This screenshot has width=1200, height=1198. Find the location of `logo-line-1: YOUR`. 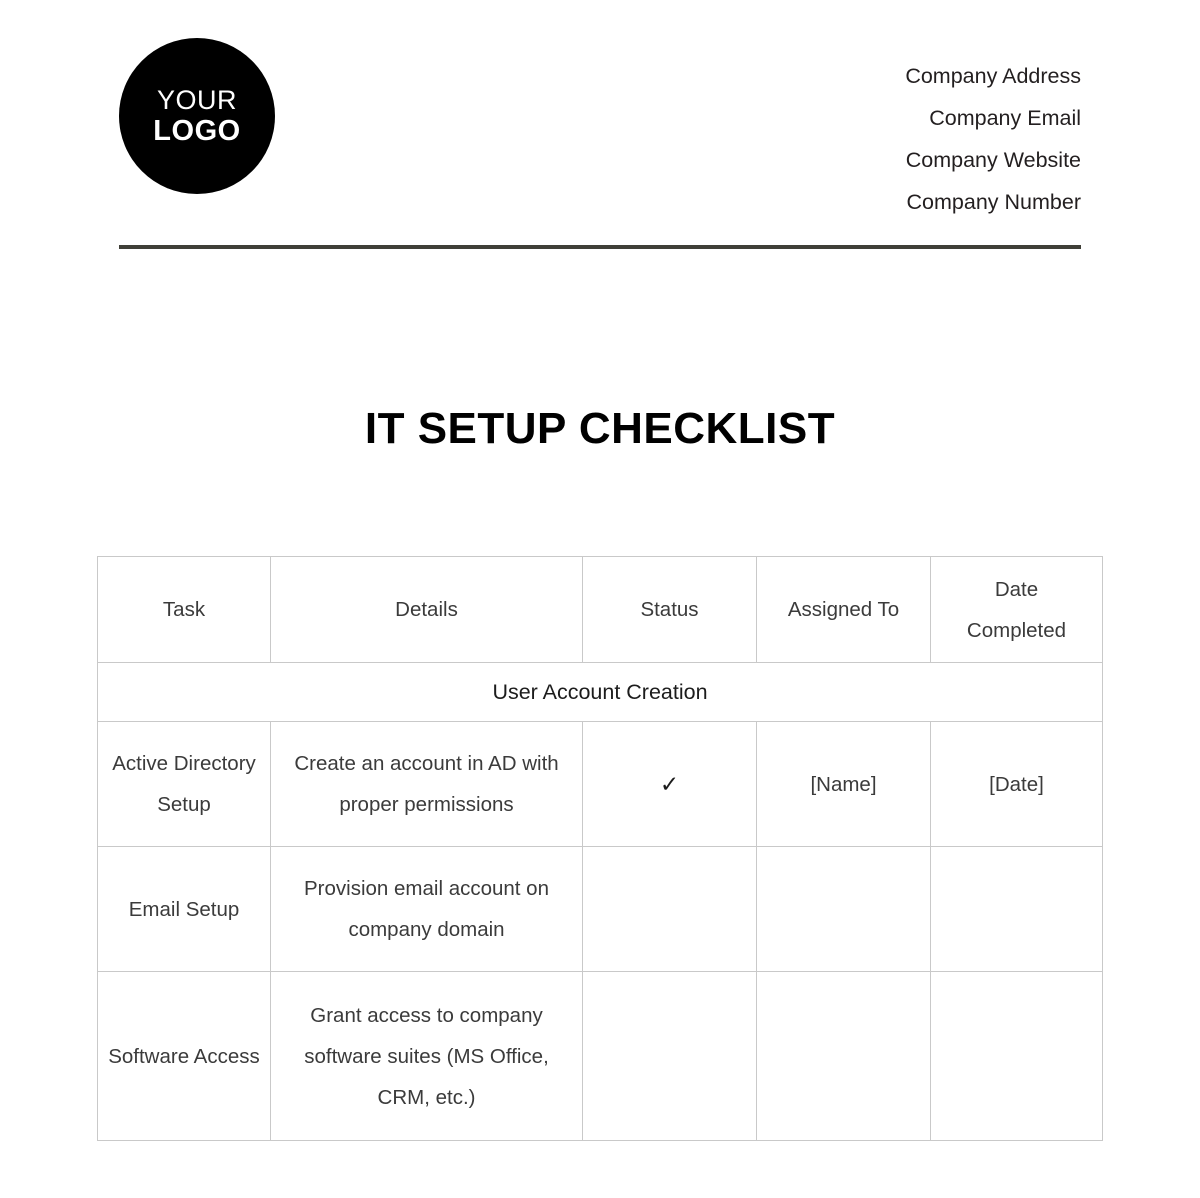

logo-line-1: YOUR is located at coordinates (196, 99).